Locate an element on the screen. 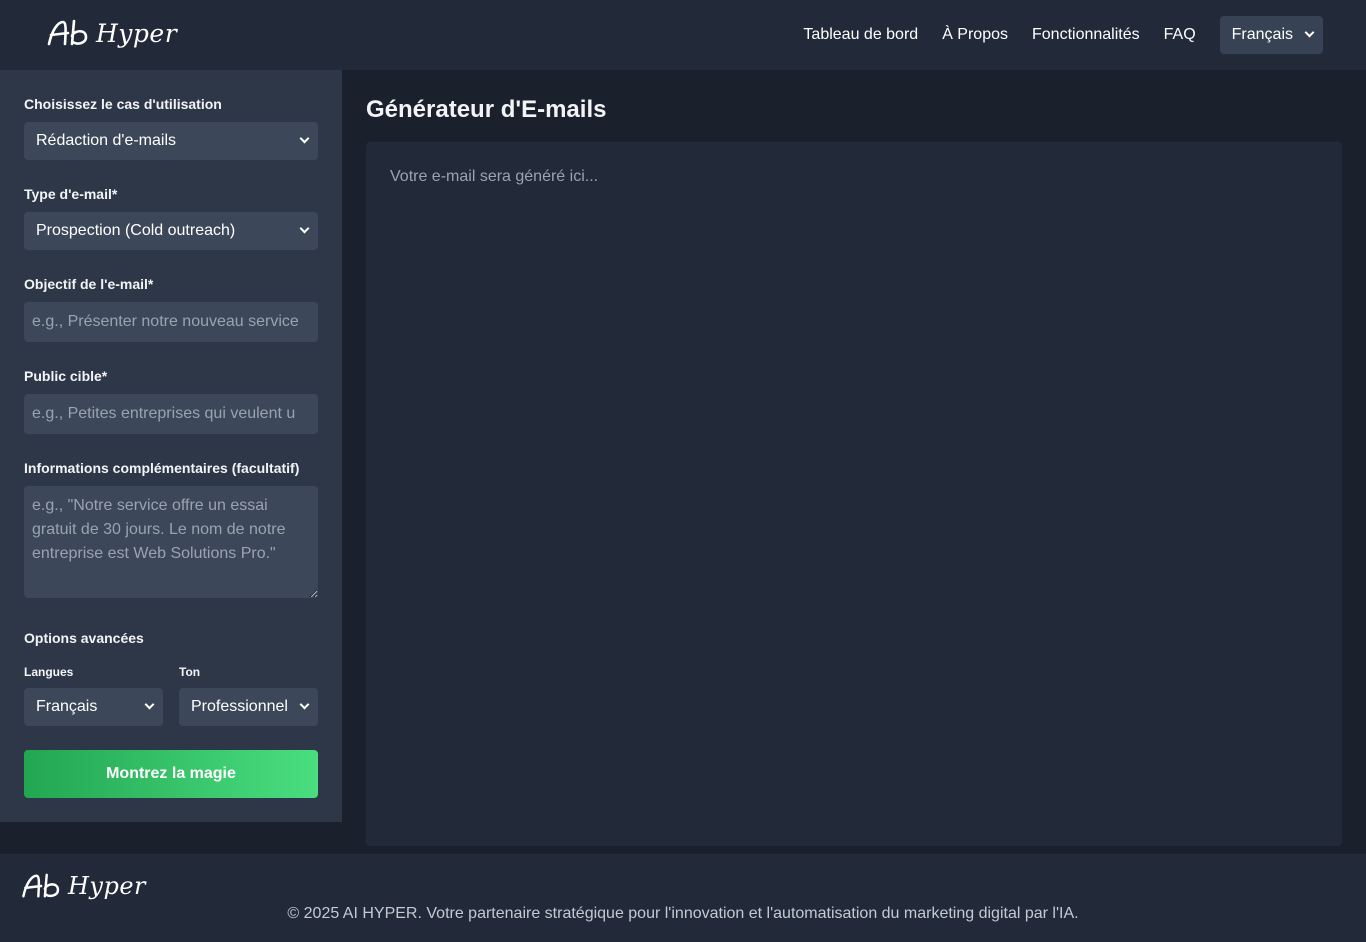 This screenshot has width=1366, height=942. generate-button: Montrez la magie is located at coordinates (171, 774).